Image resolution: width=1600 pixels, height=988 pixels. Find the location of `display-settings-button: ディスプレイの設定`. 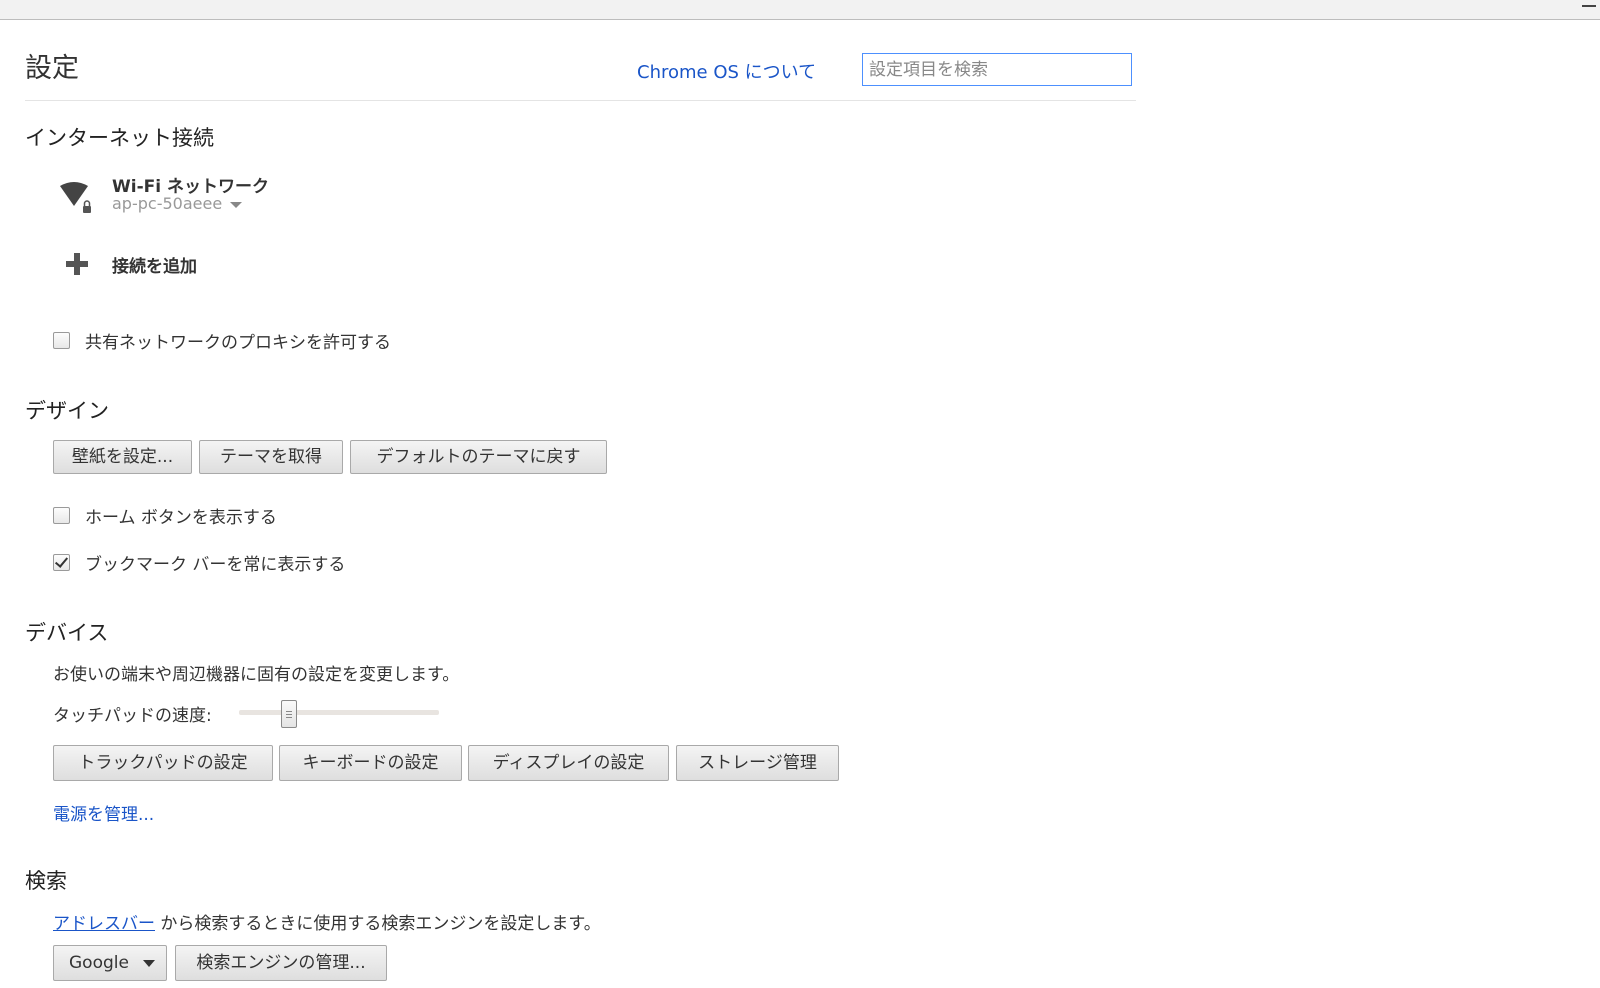

display-settings-button: ディスプレイの設定 is located at coordinates (568, 763).